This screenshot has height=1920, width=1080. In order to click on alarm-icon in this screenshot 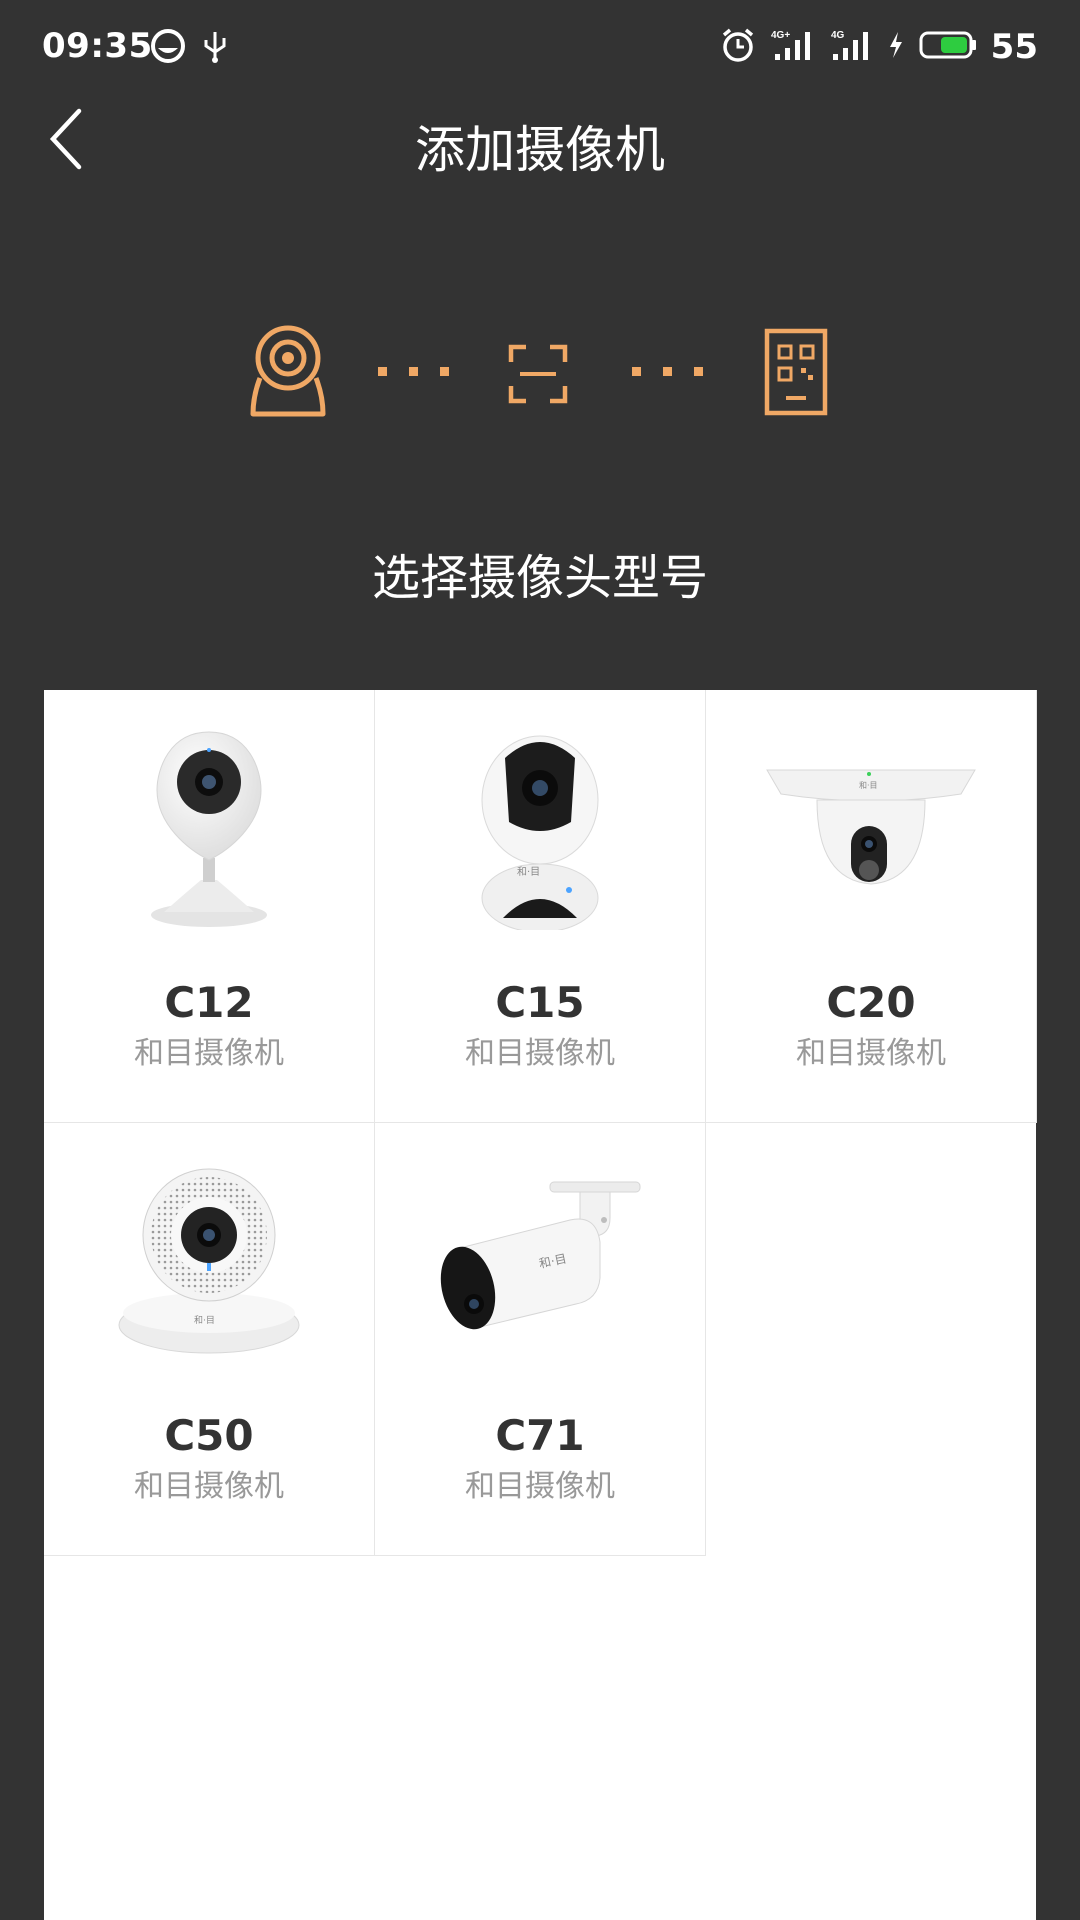, I will do `click(738, 47)`.